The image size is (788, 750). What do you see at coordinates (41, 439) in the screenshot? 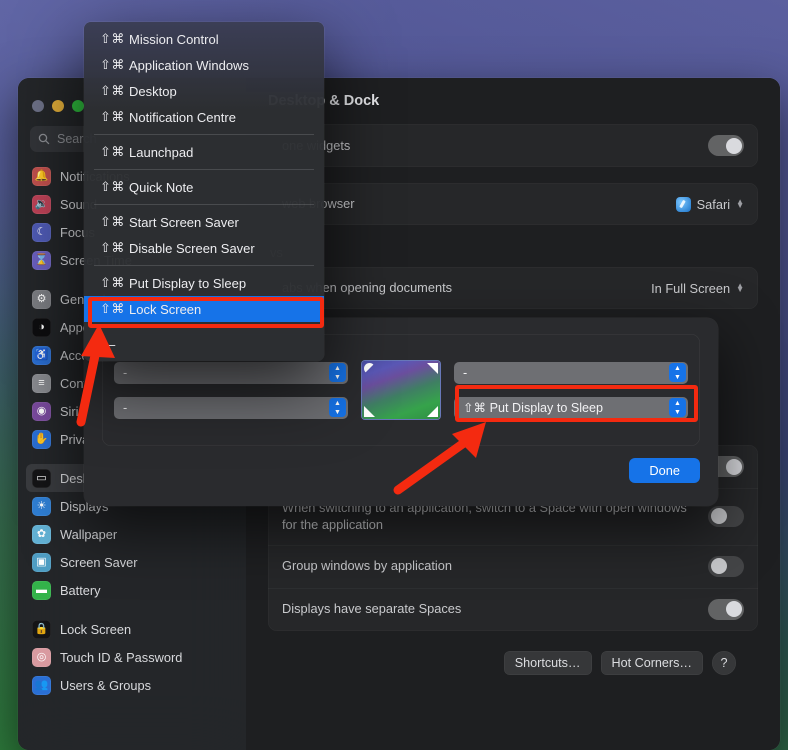
I see `hand-icon: ✋` at bounding box center [41, 439].